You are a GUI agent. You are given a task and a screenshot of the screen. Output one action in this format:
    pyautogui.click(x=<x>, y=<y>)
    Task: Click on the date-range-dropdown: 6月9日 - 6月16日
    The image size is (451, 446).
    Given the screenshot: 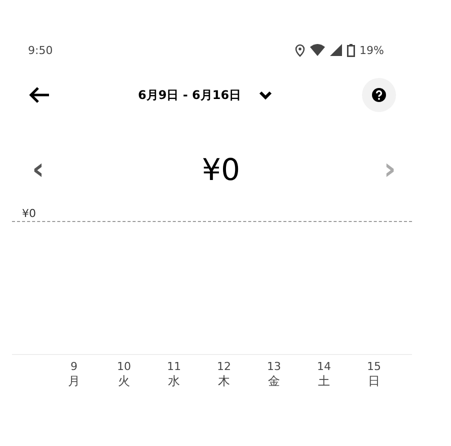 What is the action you would take?
    pyautogui.click(x=205, y=95)
    